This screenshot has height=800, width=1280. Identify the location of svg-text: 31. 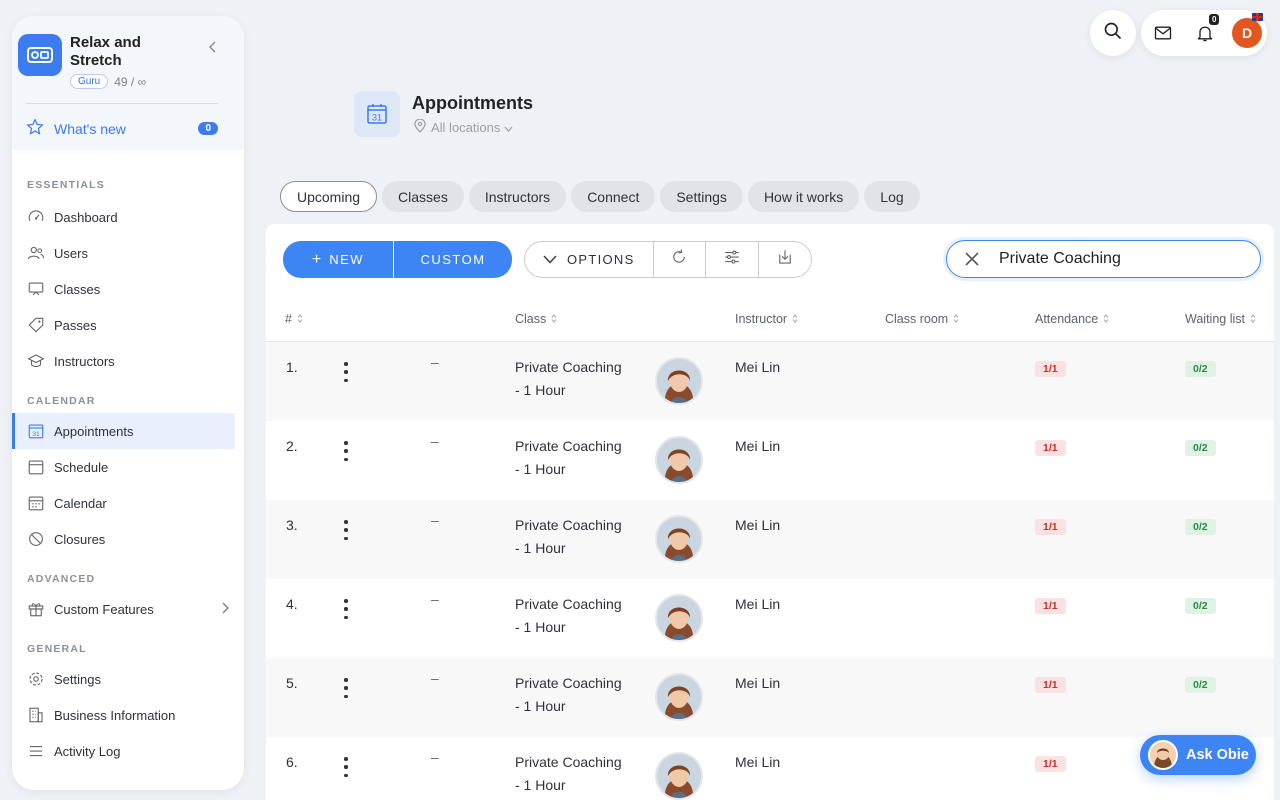
(377, 118).